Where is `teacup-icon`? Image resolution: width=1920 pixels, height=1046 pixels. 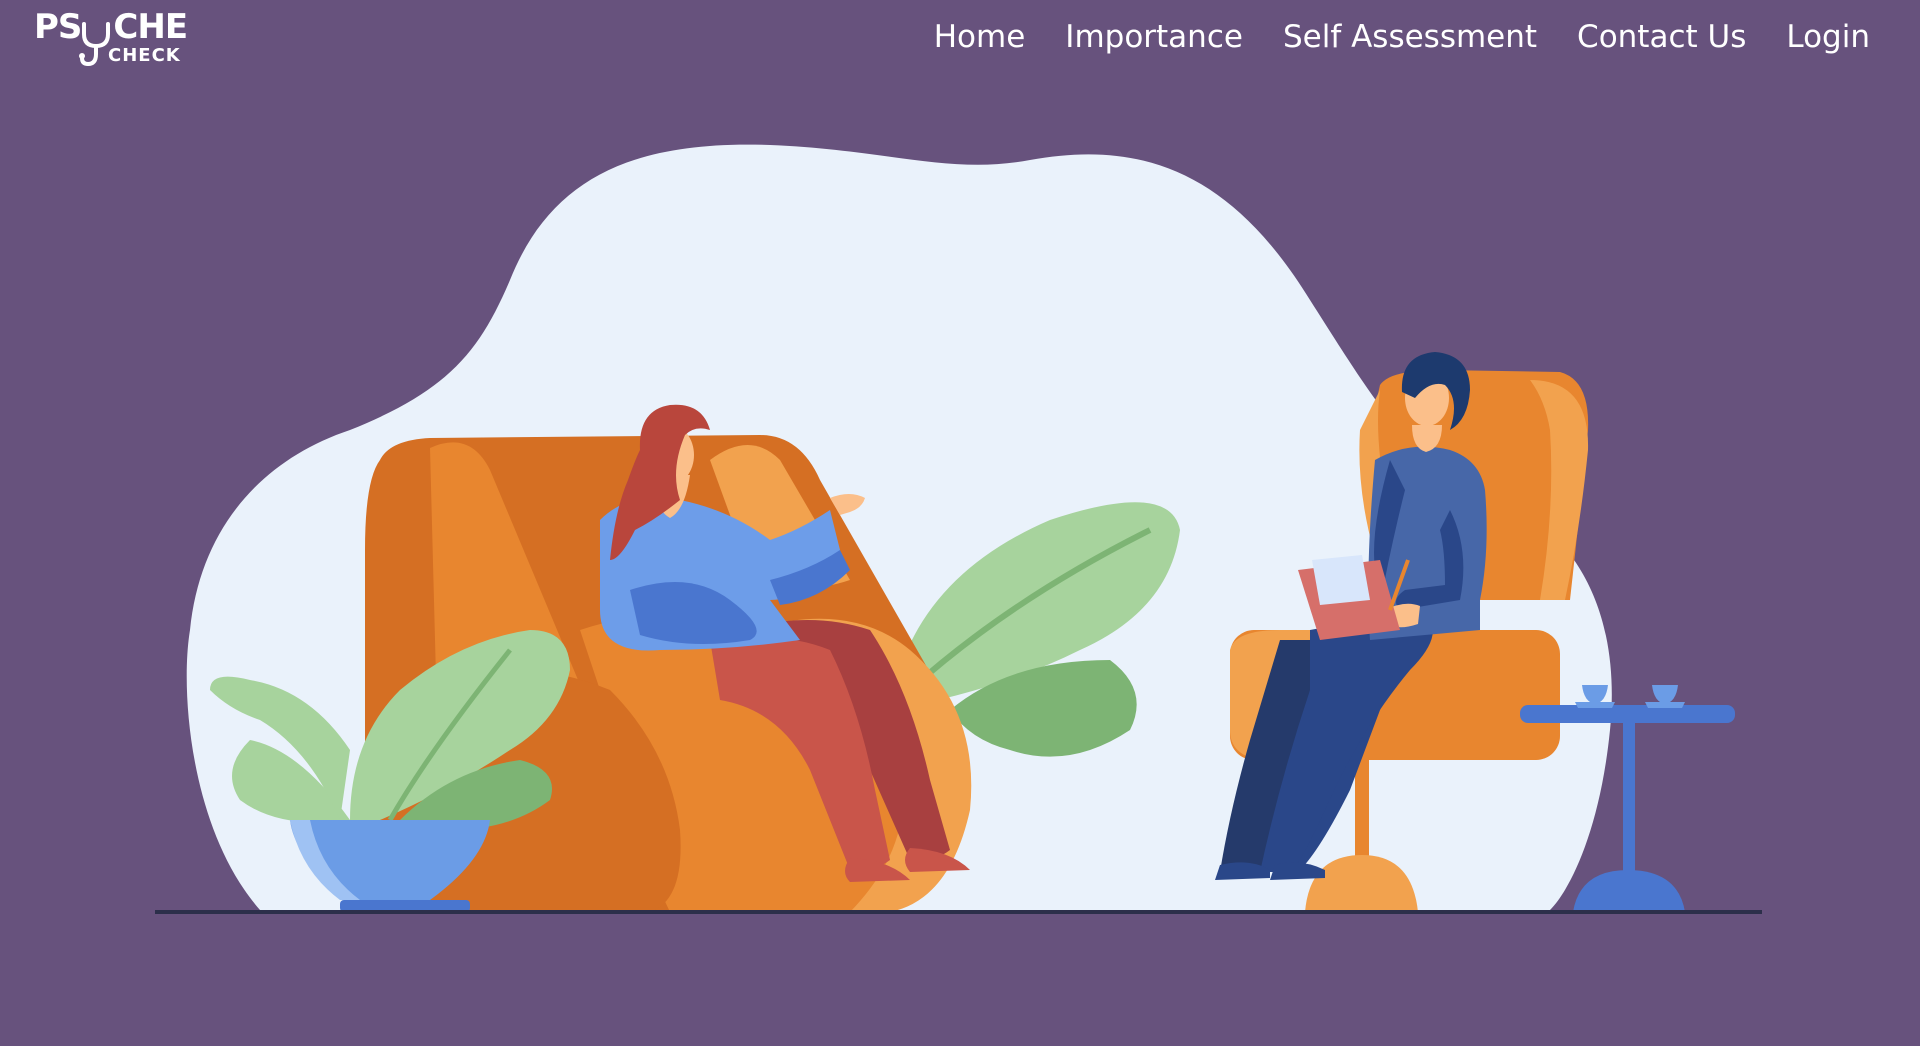 teacup-icon is located at coordinates (1665, 696).